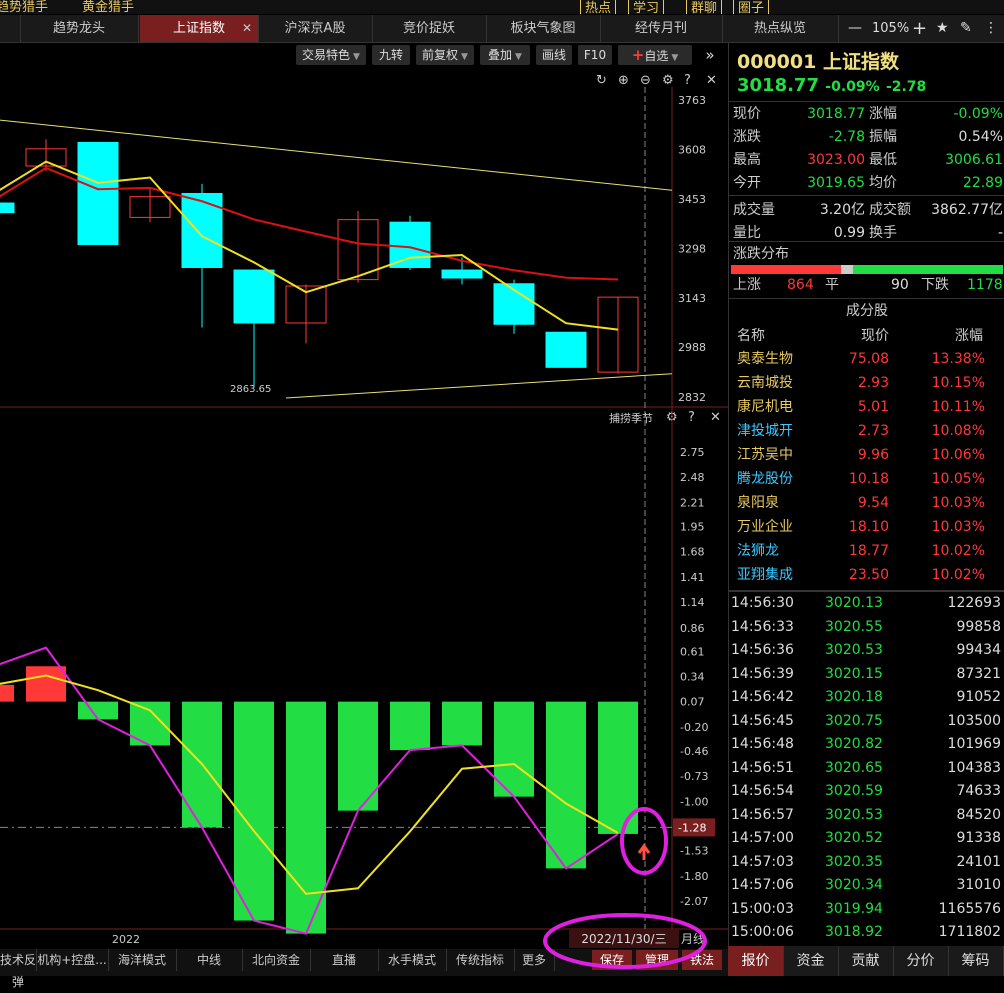  I want to click on gear-icon: ⚙, so click(668, 80).